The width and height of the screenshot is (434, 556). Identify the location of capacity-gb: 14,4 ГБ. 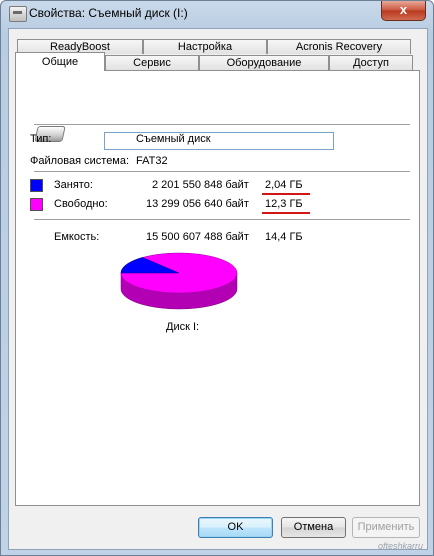
(284, 237).